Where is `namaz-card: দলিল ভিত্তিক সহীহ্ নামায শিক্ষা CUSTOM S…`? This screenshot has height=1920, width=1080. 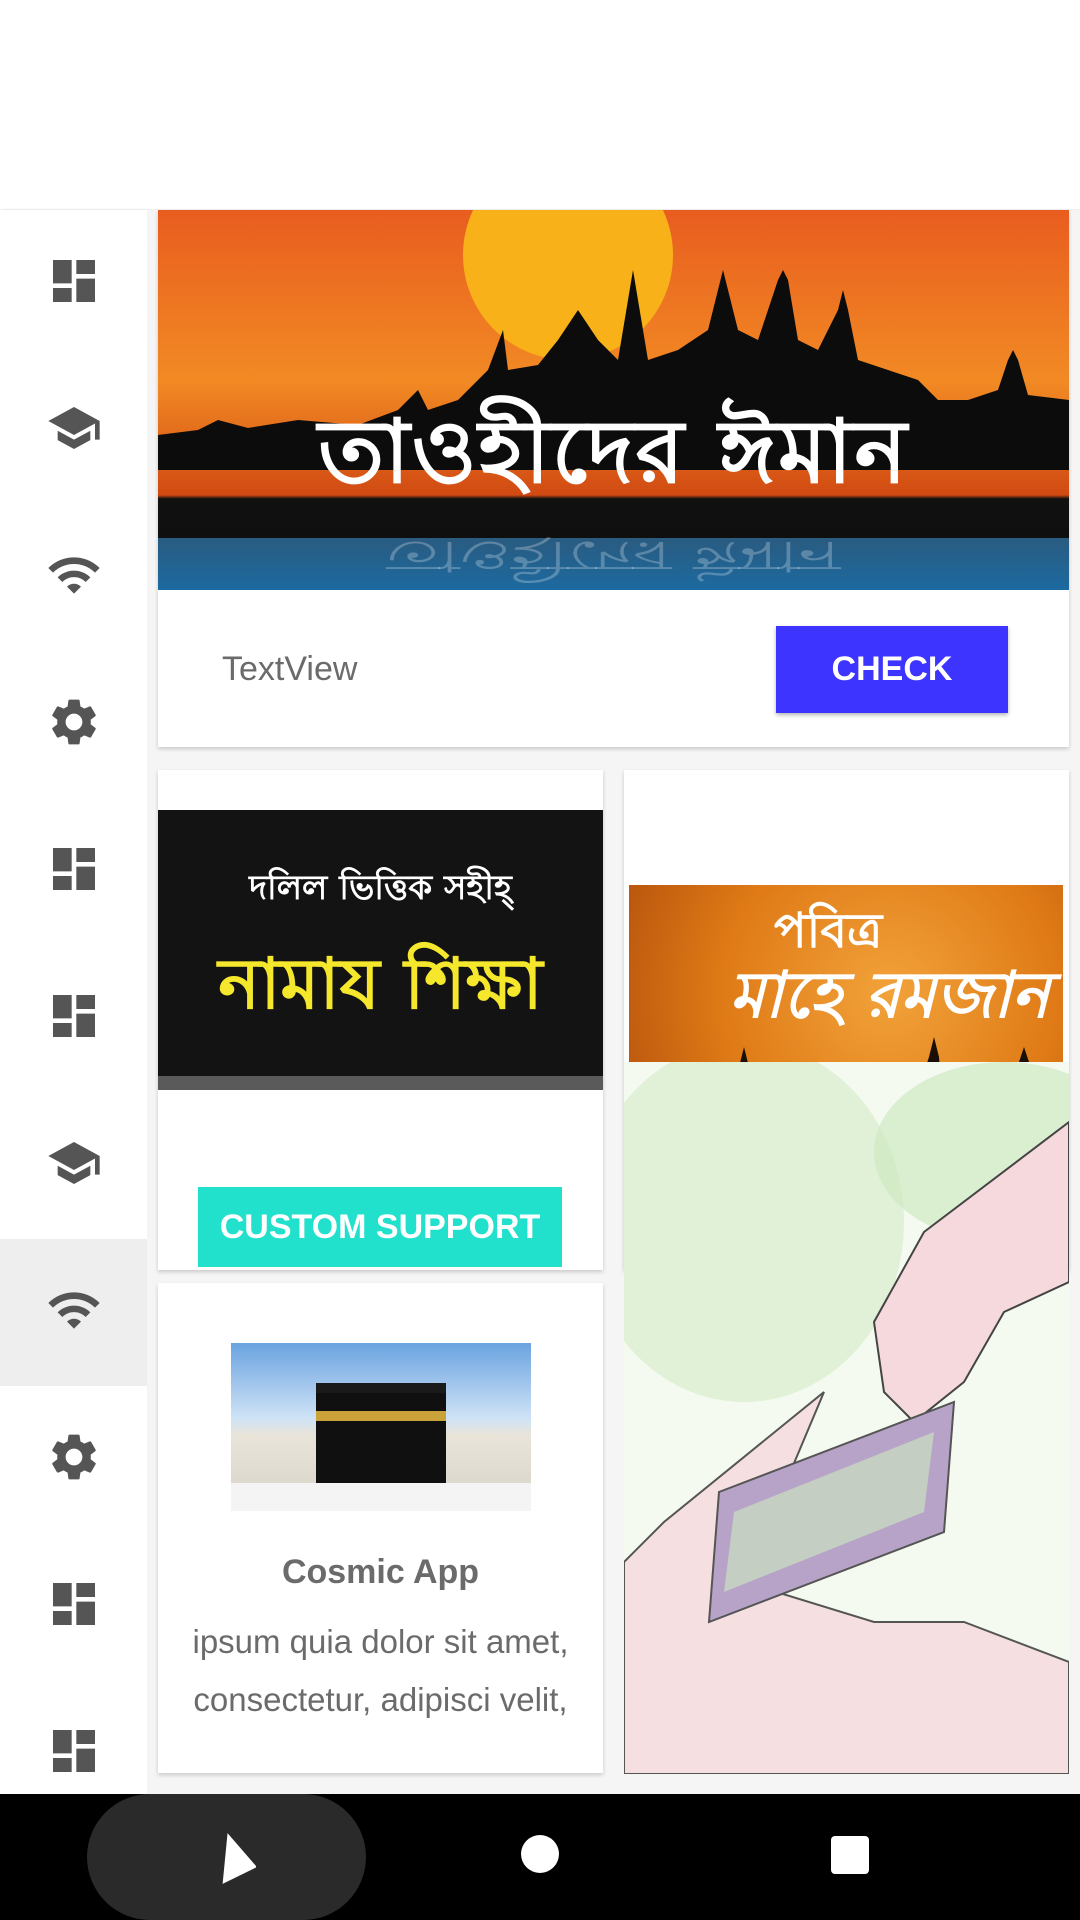
namaz-card: দলিল ভিত্তিক সহীহ্ নামায শিক্ষা CUSTOM S… is located at coordinates (380, 1020).